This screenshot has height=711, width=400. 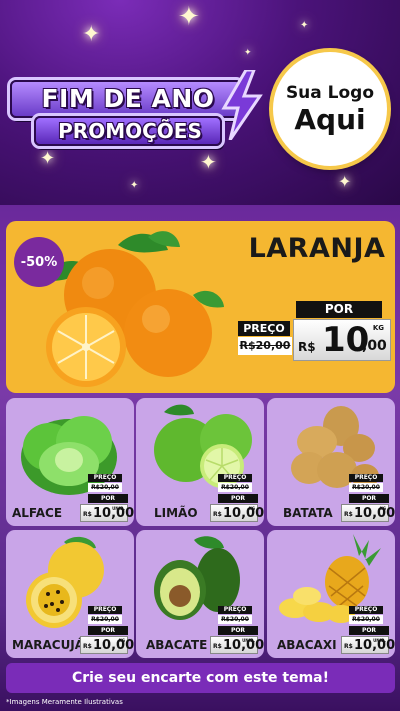 I want to click on product-card-abacate: ABACATE PREÇO R$20,00 POR R$ 10,00 UNID., so click(x=200, y=594).